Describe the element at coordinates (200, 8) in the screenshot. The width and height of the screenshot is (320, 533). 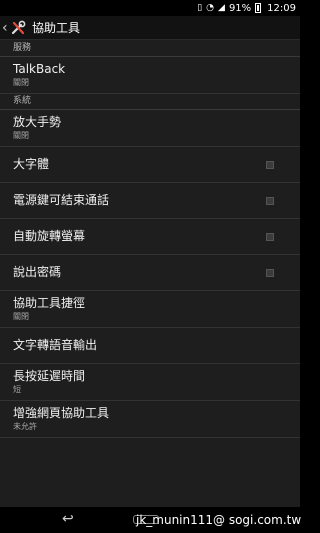
I see `vibrate-icon: ▯` at that location.